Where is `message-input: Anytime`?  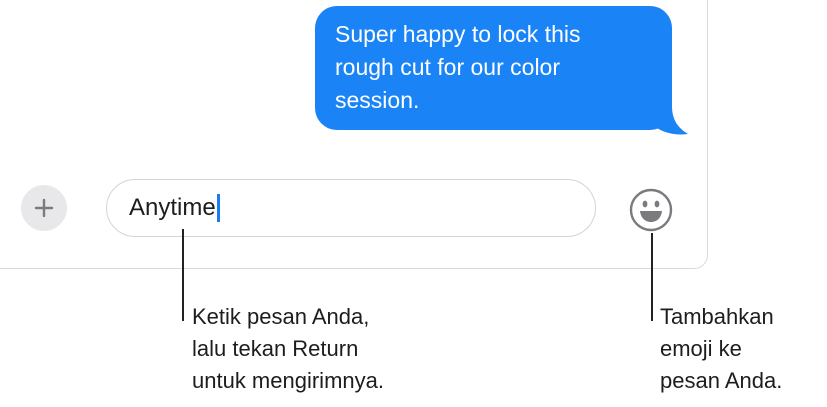 message-input: Anytime is located at coordinates (351, 208).